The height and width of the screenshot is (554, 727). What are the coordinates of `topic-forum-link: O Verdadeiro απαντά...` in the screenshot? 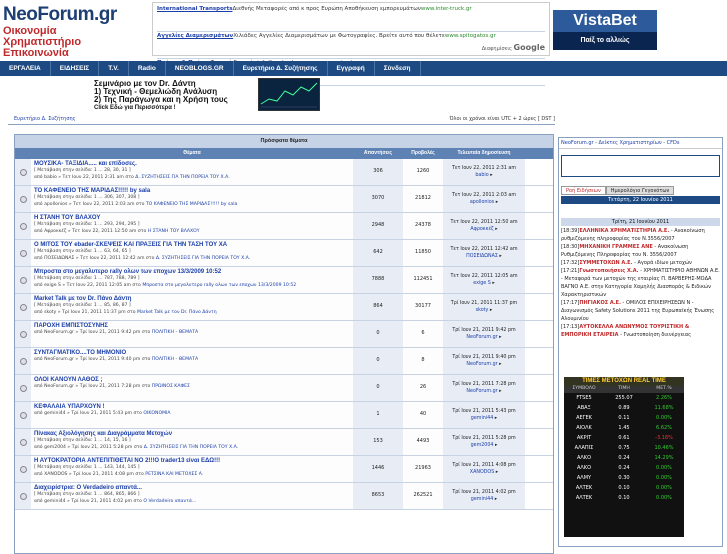 It's located at (169, 501).